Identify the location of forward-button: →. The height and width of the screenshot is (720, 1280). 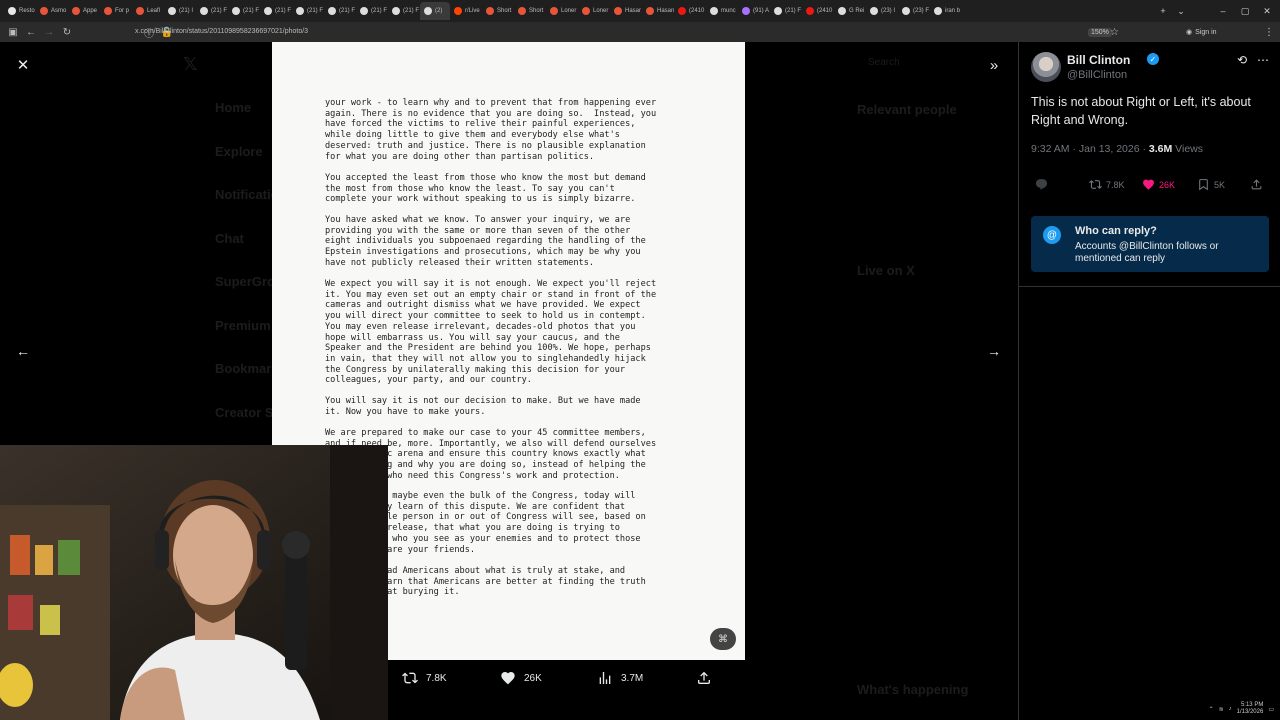
(49, 32).